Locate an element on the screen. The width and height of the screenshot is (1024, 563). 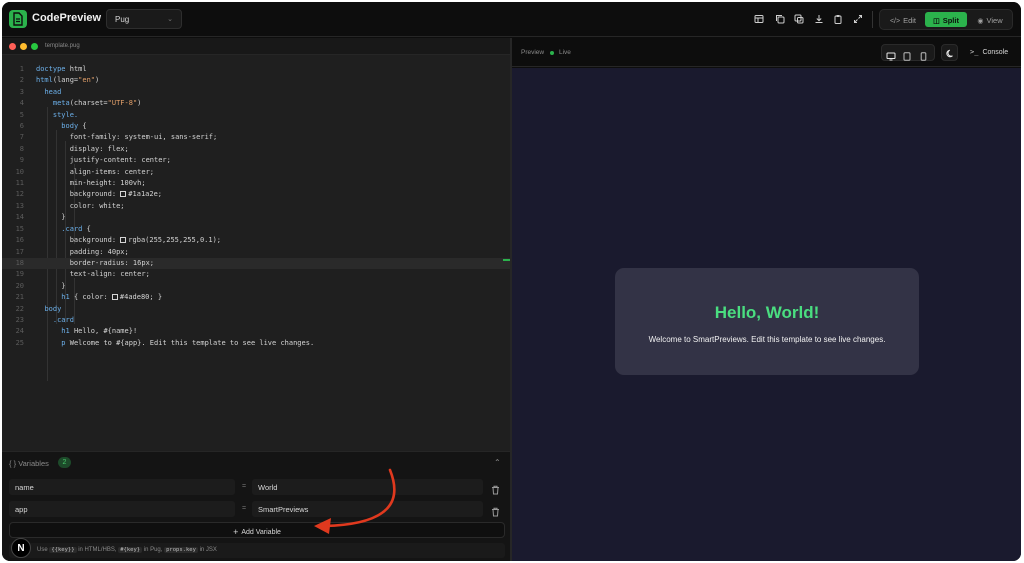
code-line: 5 style. is located at coordinates (256, 115).